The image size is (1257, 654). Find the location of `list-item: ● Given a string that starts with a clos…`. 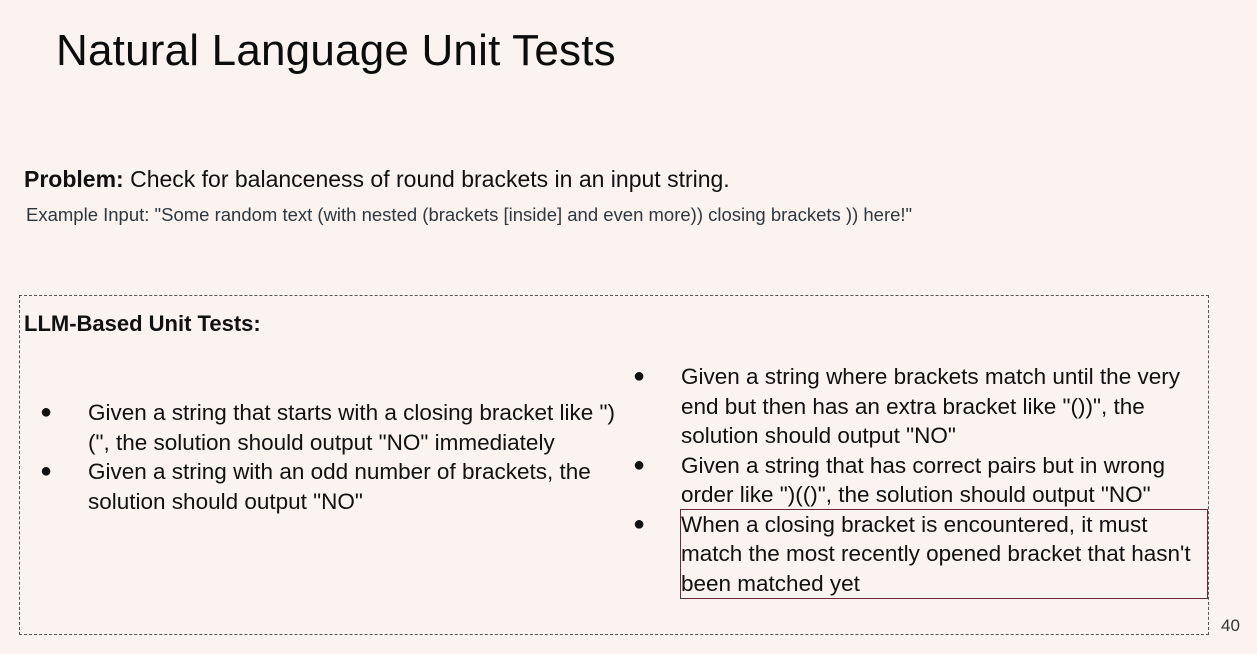

list-item: ● Given a string that starts with a clos… is located at coordinates (329, 427).